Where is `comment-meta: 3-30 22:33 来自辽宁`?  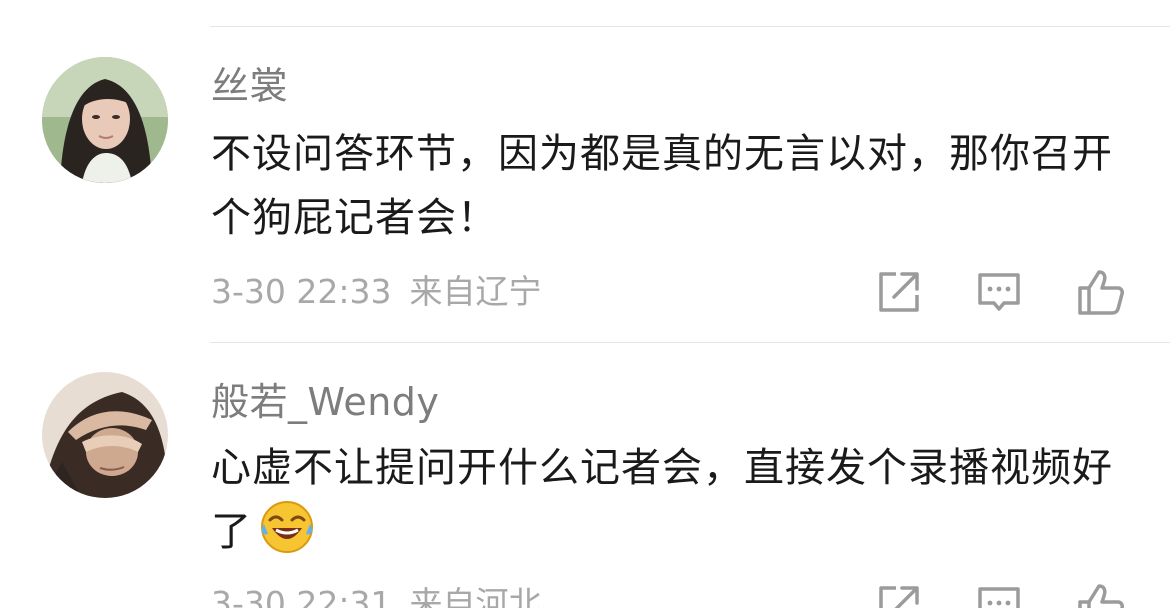
comment-meta: 3-30 22:33 来自辽宁 is located at coordinates (376, 292).